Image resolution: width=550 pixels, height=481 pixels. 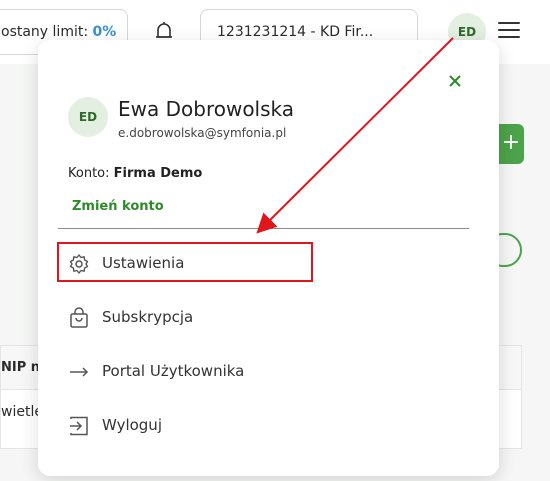 What do you see at coordinates (455, 81) in the screenshot?
I see `close-icon` at bounding box center [455, 81].